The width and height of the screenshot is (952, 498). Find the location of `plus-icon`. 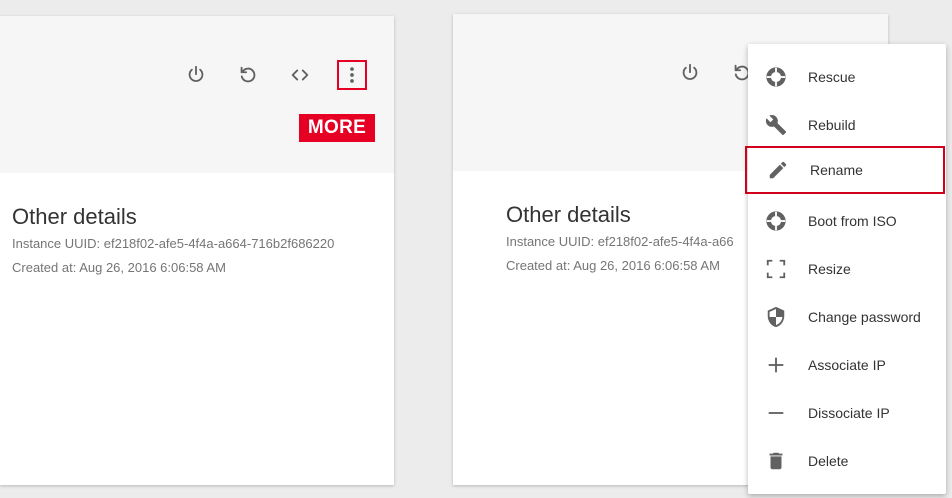

plus-icon is located at coordinates (776, 365).